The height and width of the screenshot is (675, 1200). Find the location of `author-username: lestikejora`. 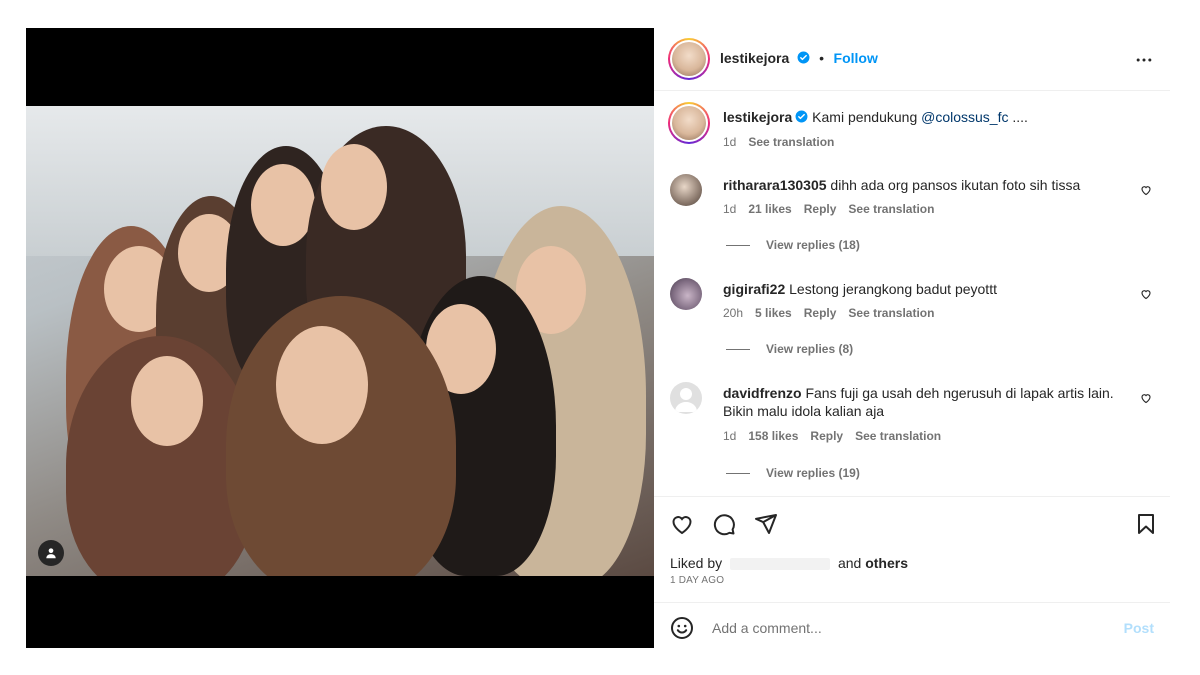

author-username: lestikejora is located at coordinates (754, 58).